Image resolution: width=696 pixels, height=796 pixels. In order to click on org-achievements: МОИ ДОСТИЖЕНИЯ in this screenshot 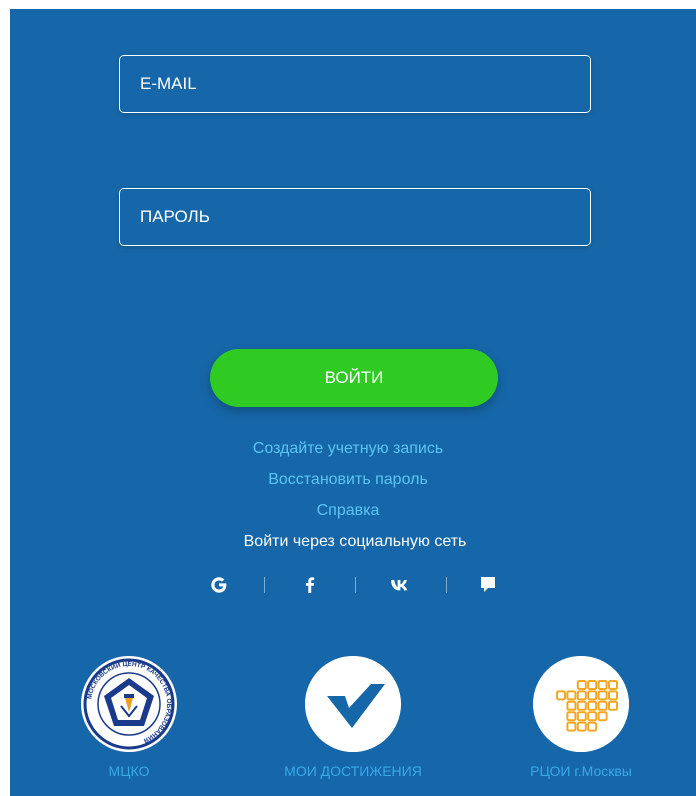, I will do `click(353, 717)`.